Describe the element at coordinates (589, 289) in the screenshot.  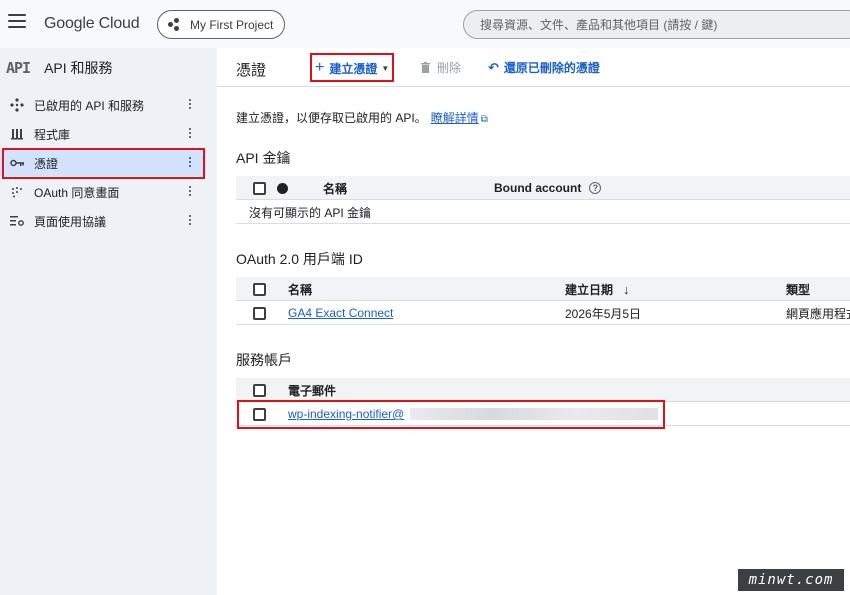
I see `column-header-label: 建立日期` at that location.